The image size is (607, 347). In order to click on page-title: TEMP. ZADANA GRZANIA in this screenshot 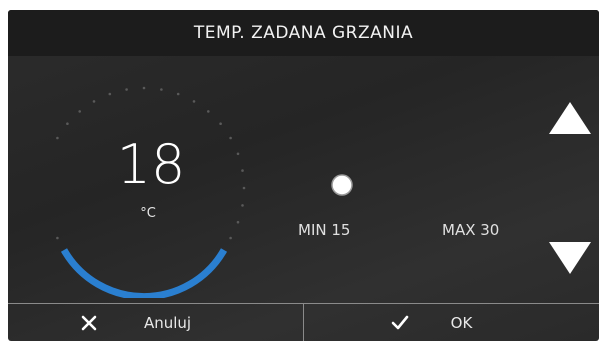, I will do `click(303, 33)`.